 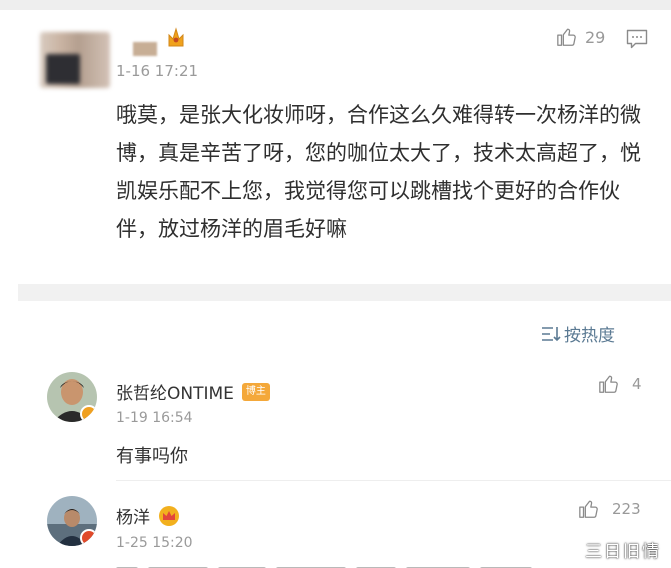 I want to click on sort-by-hot-button: 按热度, so click(x=578, y=333).